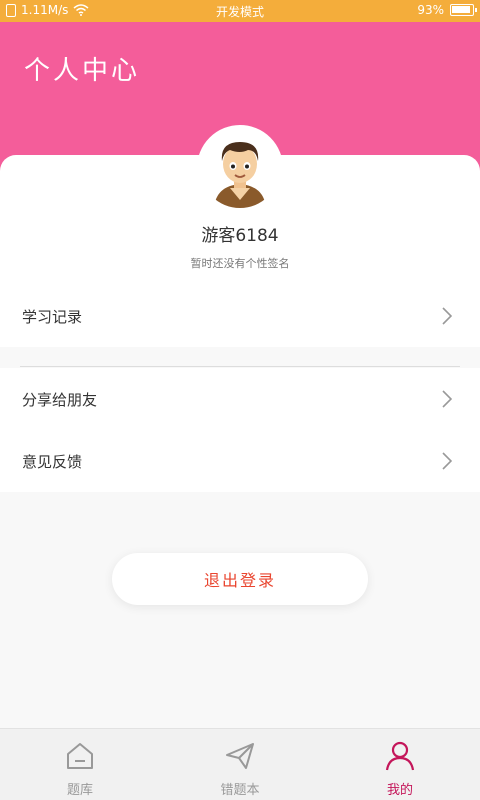 The image size is (480, 800). I want to click on menu-item-label: 学习记录, so click(52, 316).